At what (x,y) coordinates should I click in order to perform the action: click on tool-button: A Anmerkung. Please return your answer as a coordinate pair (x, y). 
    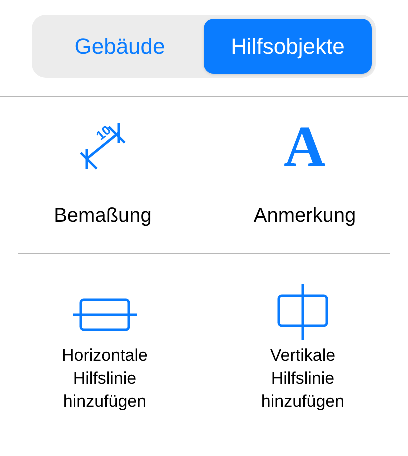
    Looking at the image, I should click on (305, 175).